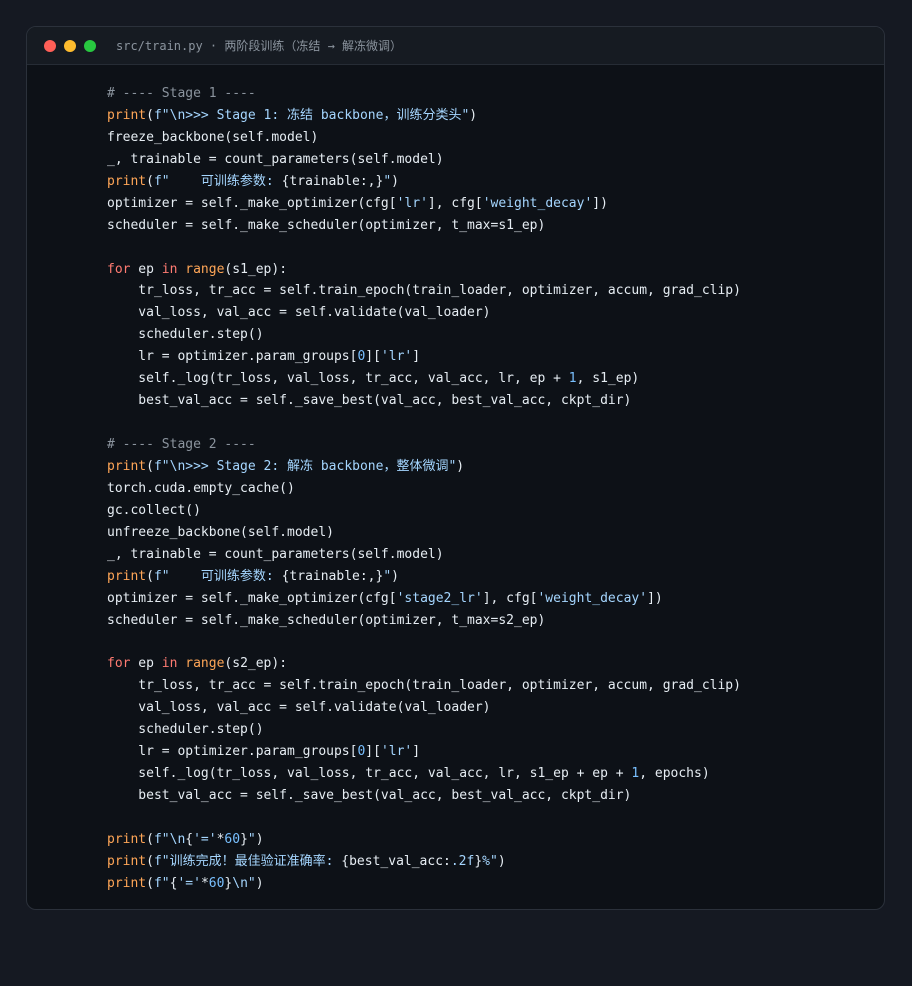  I want to click on code-token-plain: {trainable:,}, so click(332, 576).